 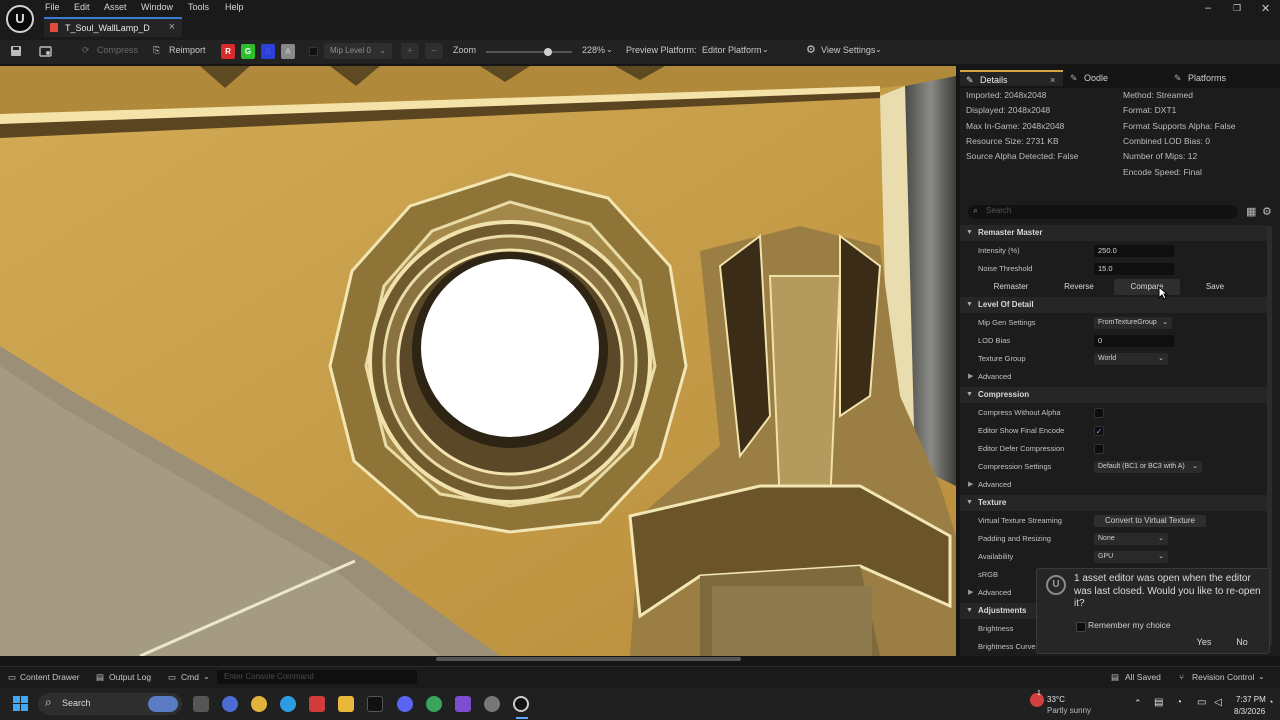 What do you see at coordinates (230, 704) in the screenshot?
I see `copilot-icon` at bounding box center [230, 704].